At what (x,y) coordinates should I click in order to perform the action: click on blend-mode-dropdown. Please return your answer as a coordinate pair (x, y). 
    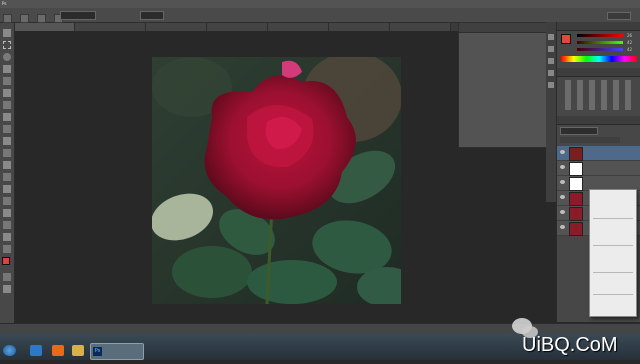
    Looking at the image, I should click on (579, 131).